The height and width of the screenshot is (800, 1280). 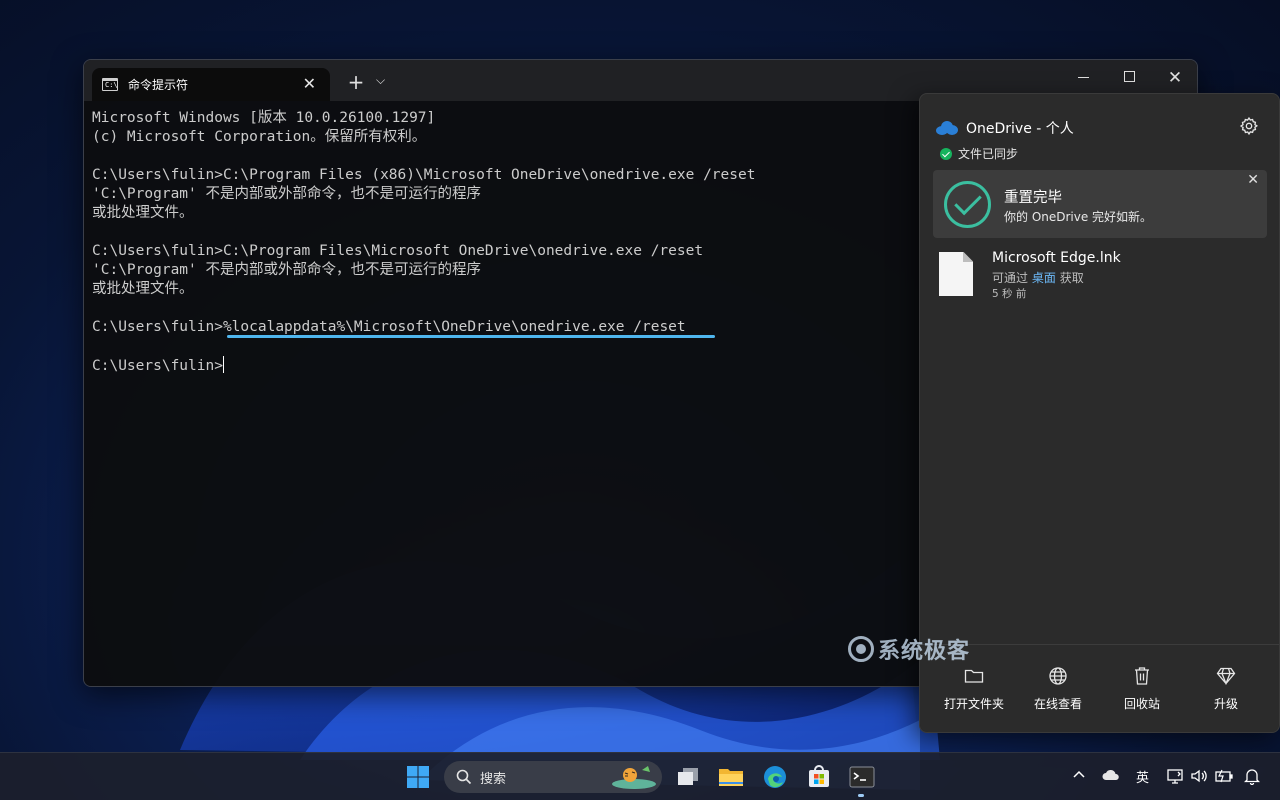 I want to click on search-label: 搜索, so click(x=493, y=779).